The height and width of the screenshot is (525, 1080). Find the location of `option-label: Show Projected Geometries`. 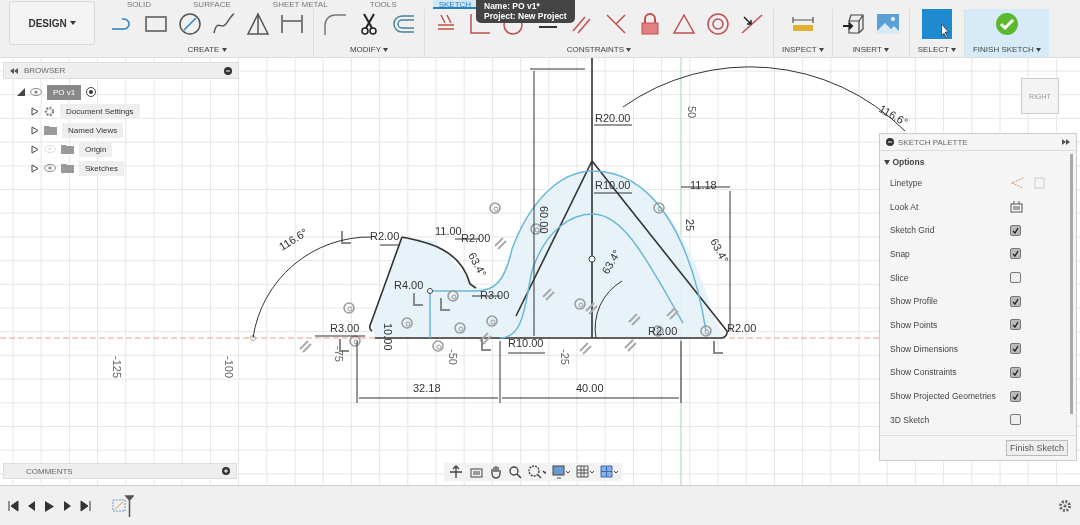

option-label: Show Projected Geometries is located at coordinates (943, 396).